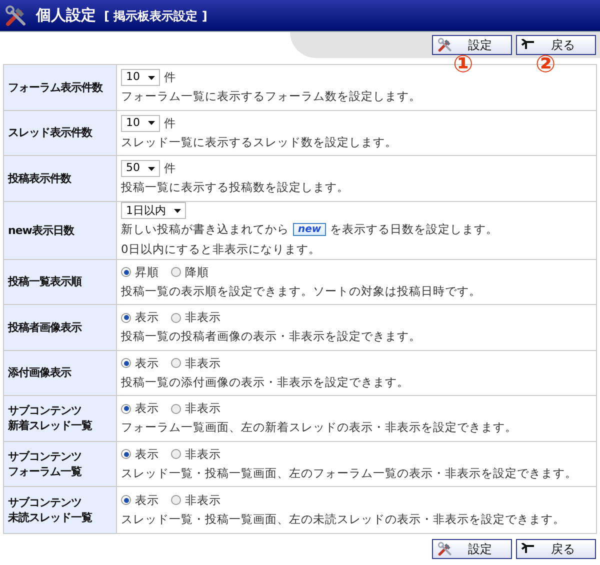 This screenshot has height=565, width=600. I want to click on number-select: 50, so click(140, 169).